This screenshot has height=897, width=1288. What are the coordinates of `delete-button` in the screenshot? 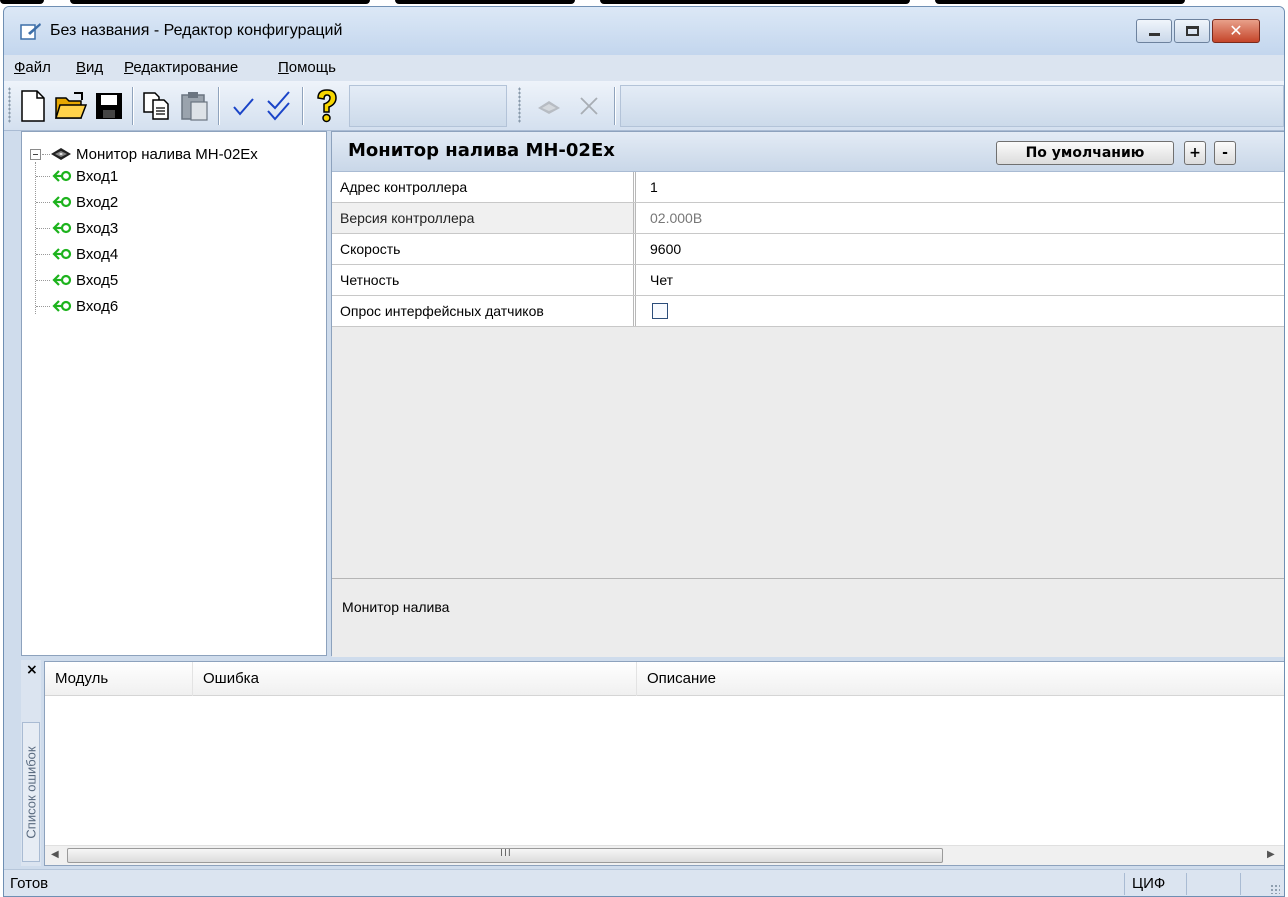 It's located at (589, 106).